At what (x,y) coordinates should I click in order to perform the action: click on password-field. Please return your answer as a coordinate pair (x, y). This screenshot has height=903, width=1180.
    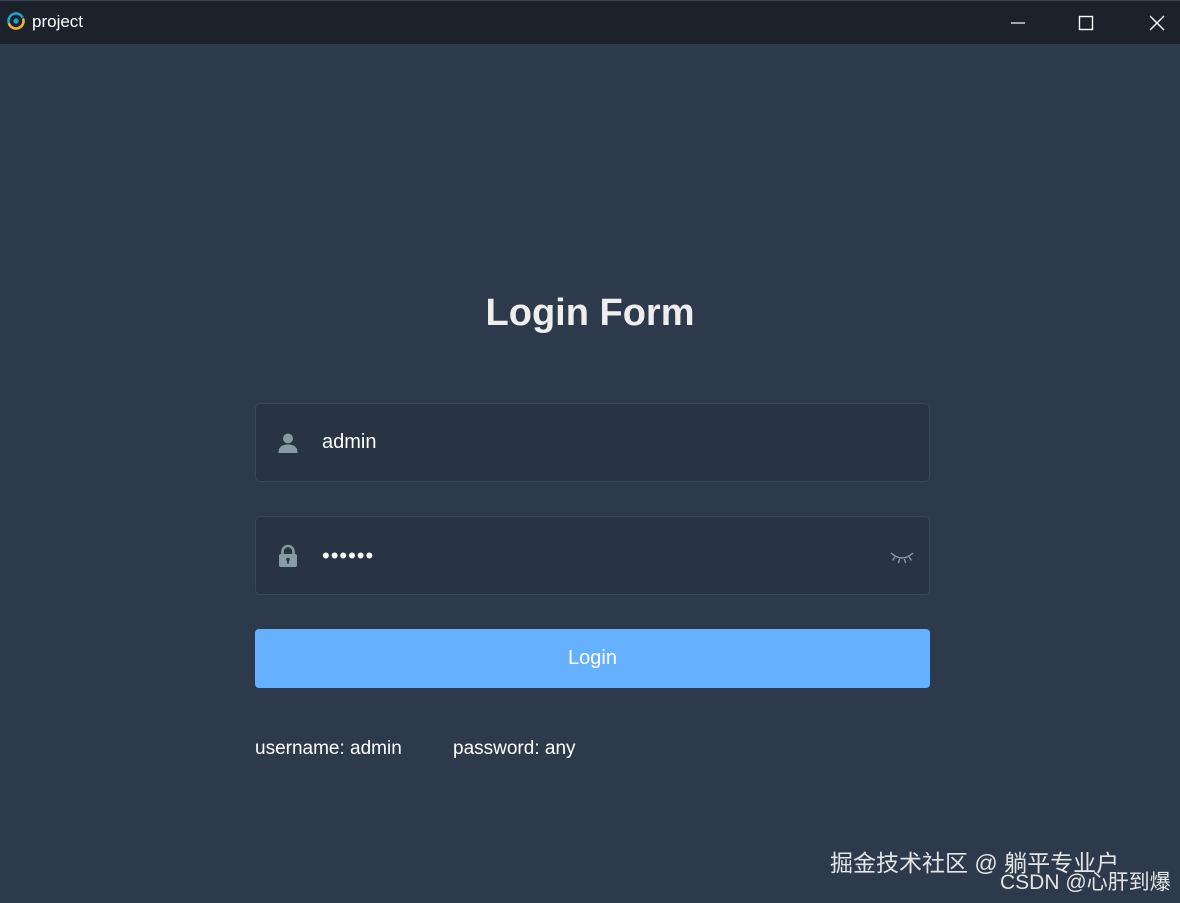
    Looking at the image, I should click on (592, 555).